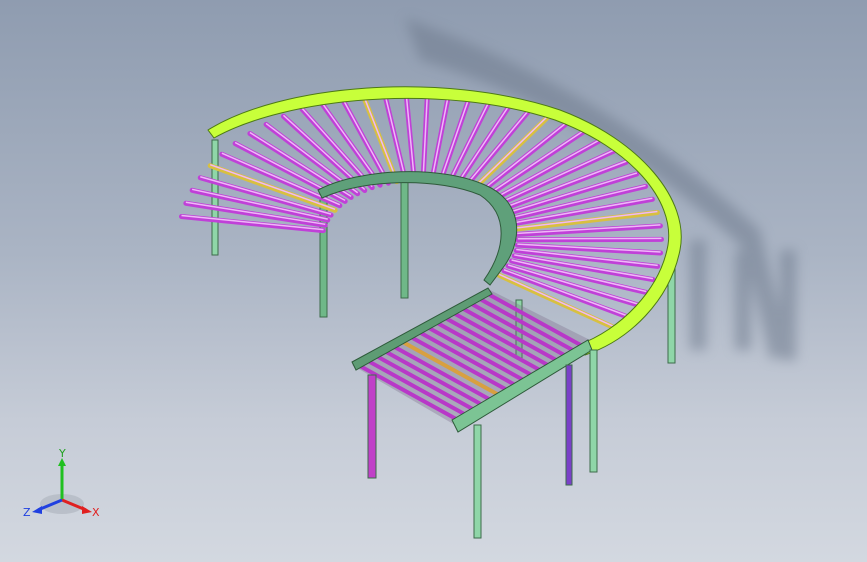 This screenshot has height=562, width=867. Describe the element at coordinates (62, 454) in the screenshot. I see `y-axis-label: Y` at that location.